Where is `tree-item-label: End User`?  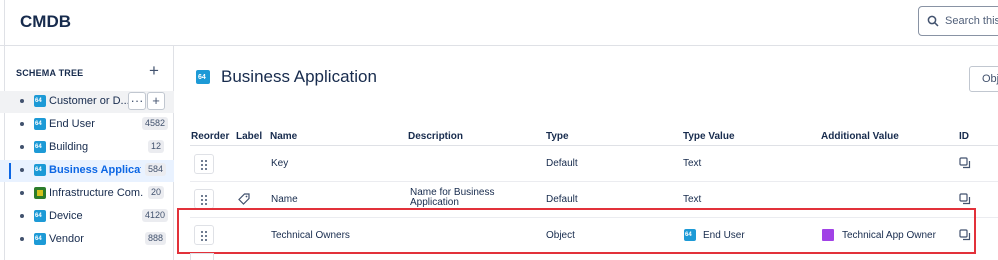
tree-item-label: End User is located at coordinates (72, 124).